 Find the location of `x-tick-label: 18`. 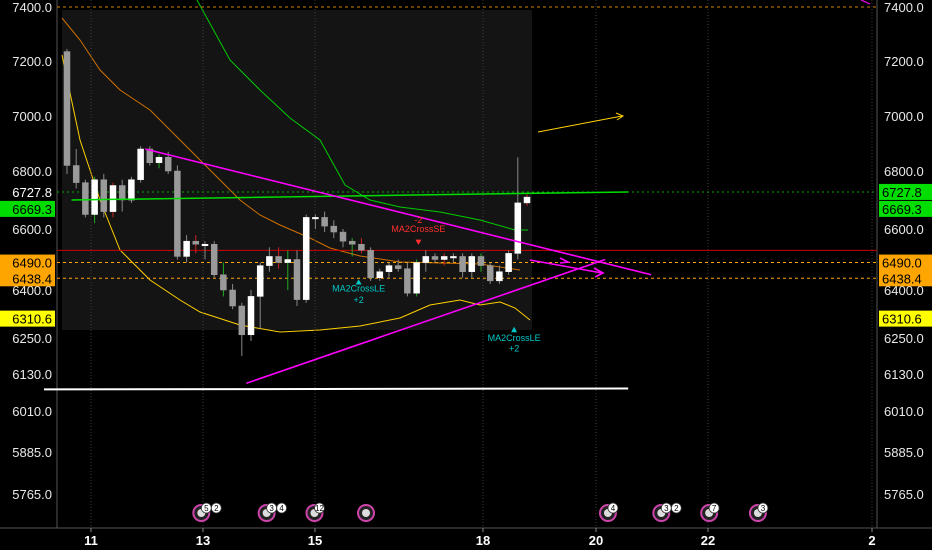

x-tick-label: 18 is located at coordinates (483, 540).